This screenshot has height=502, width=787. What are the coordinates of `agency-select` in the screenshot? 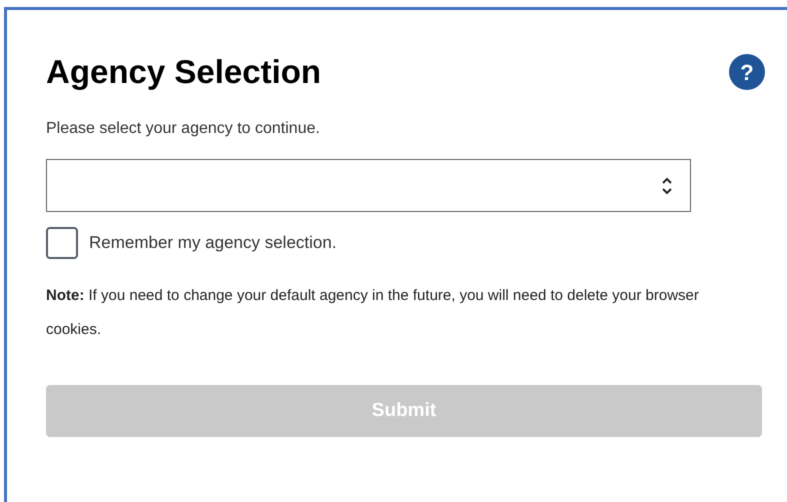 It's located at (368, 185).